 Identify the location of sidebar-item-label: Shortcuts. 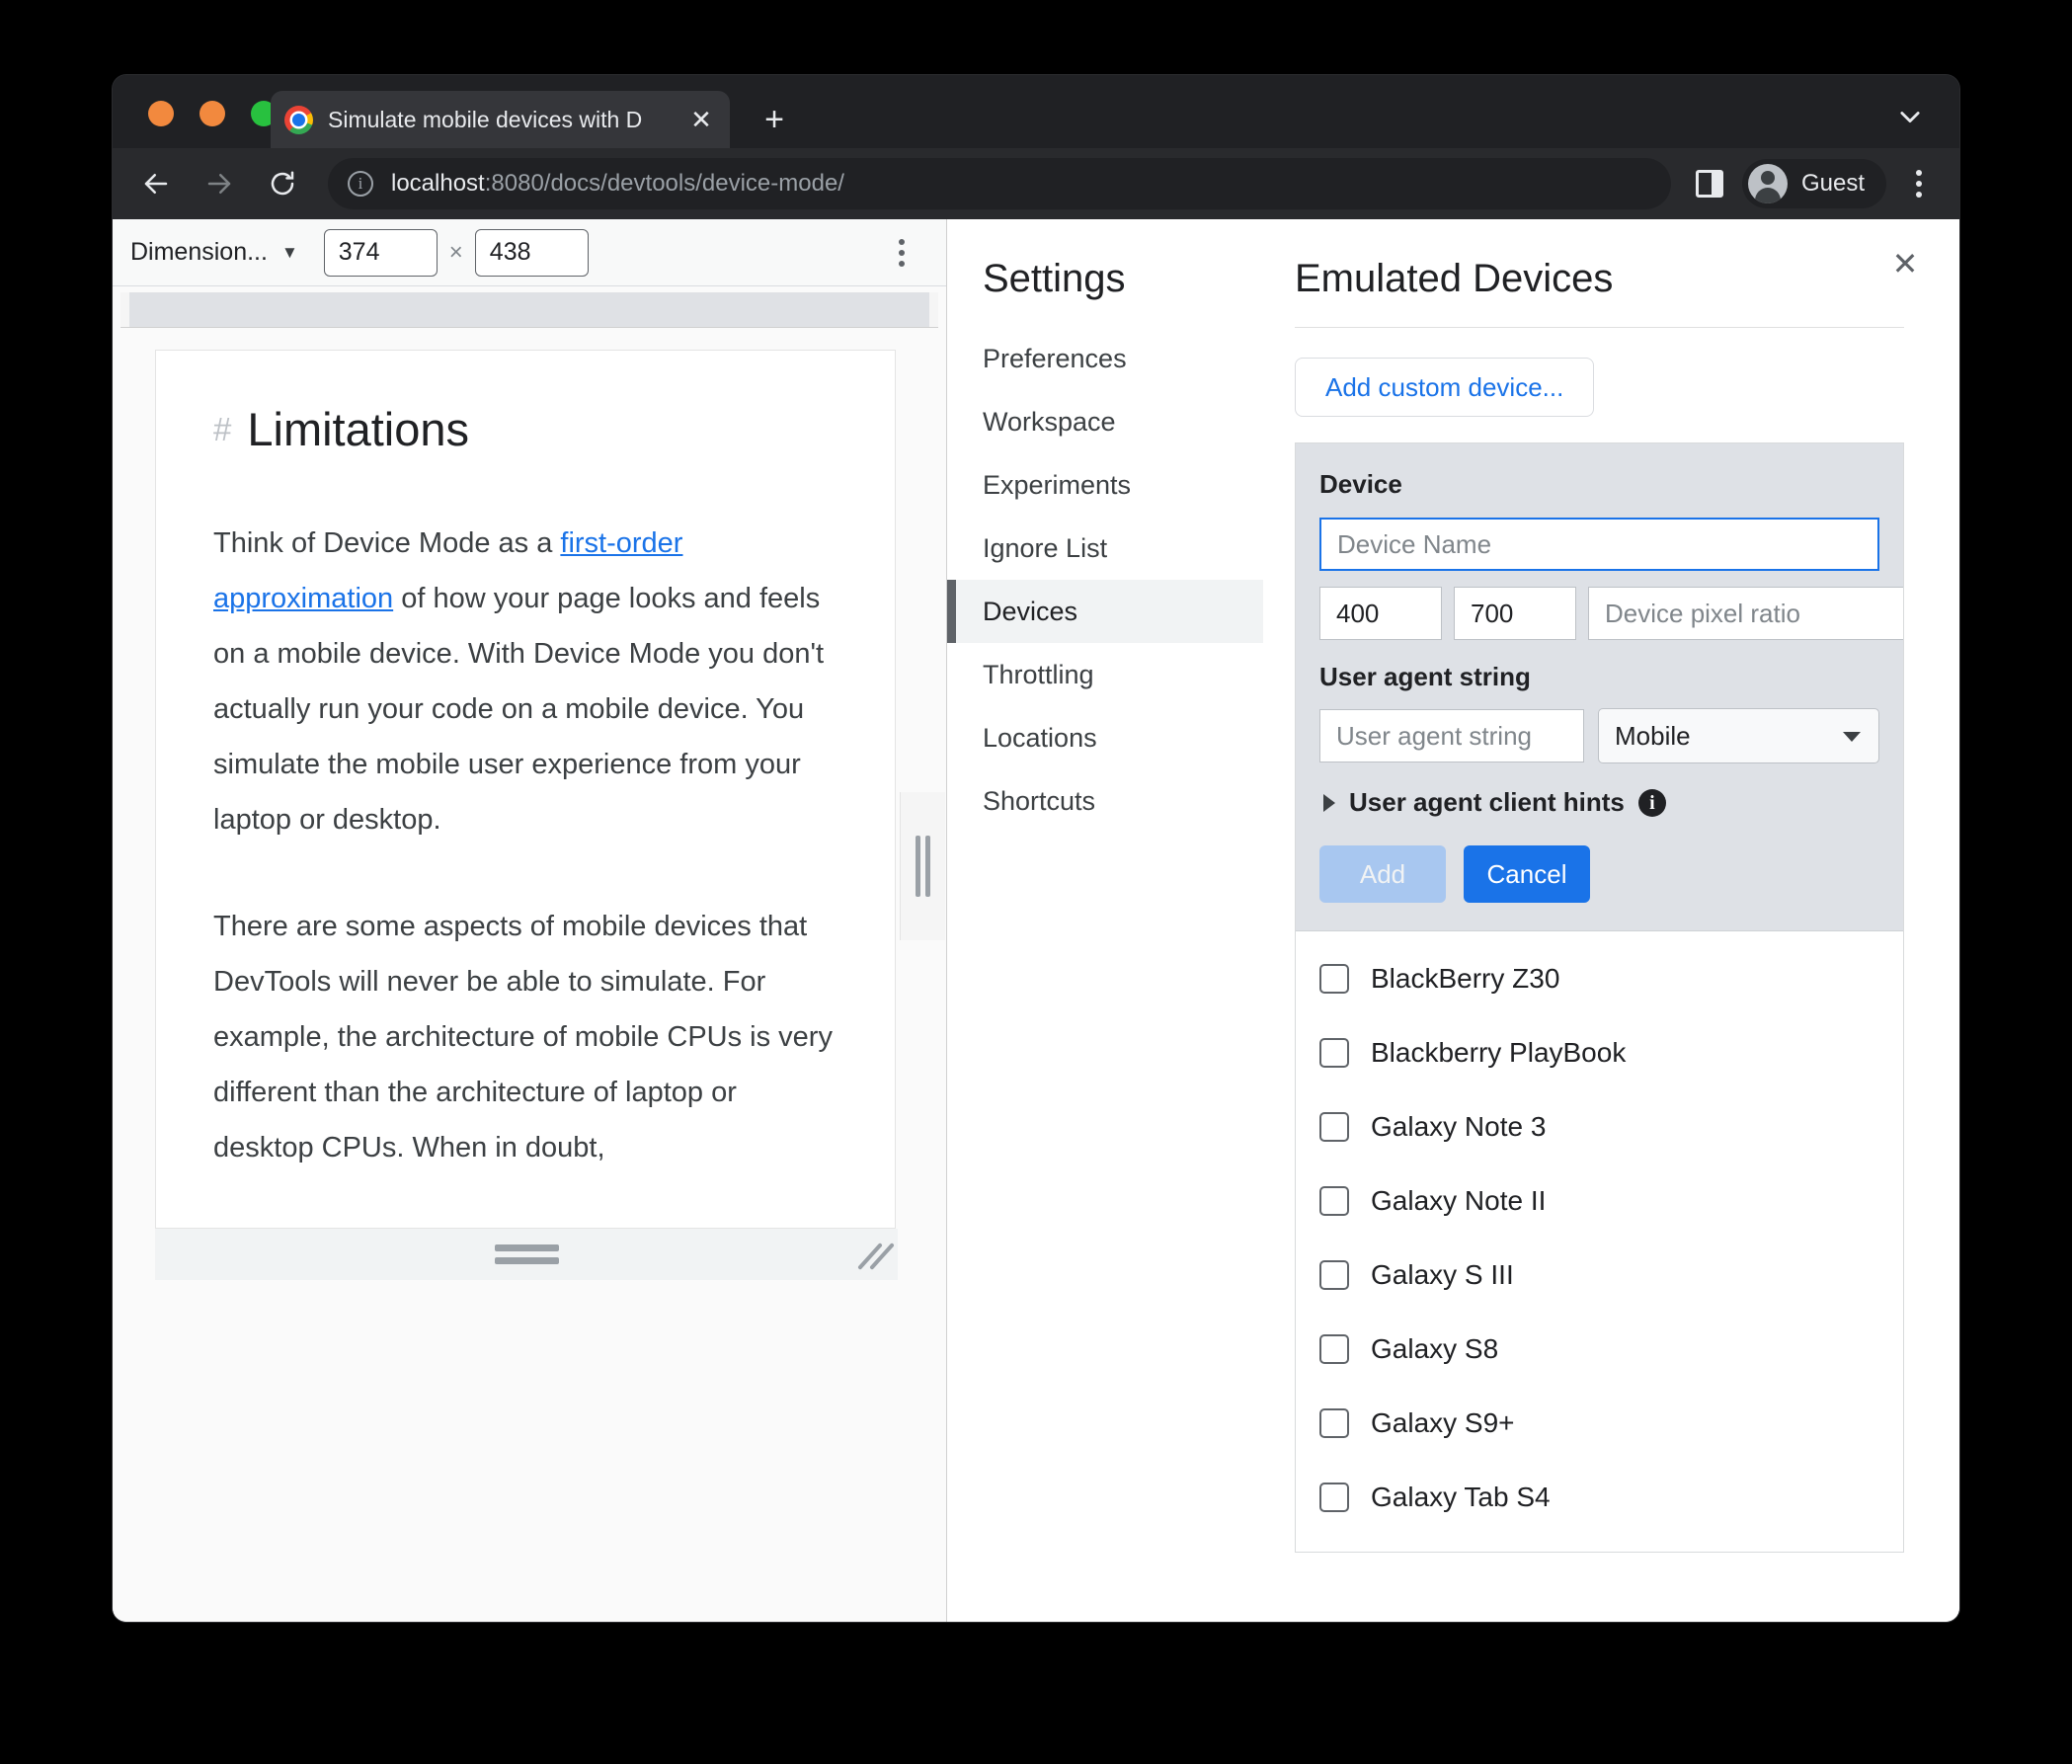
(1039, 801).